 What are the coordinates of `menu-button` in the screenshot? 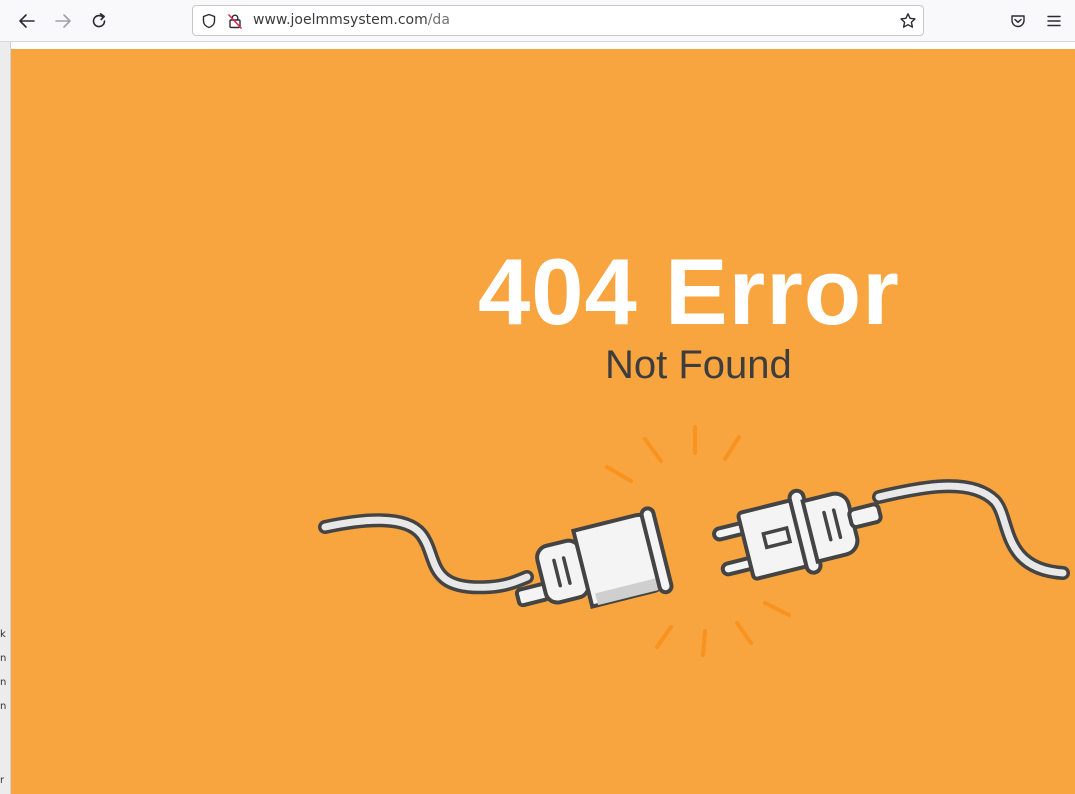 It's located at (1054, 21).